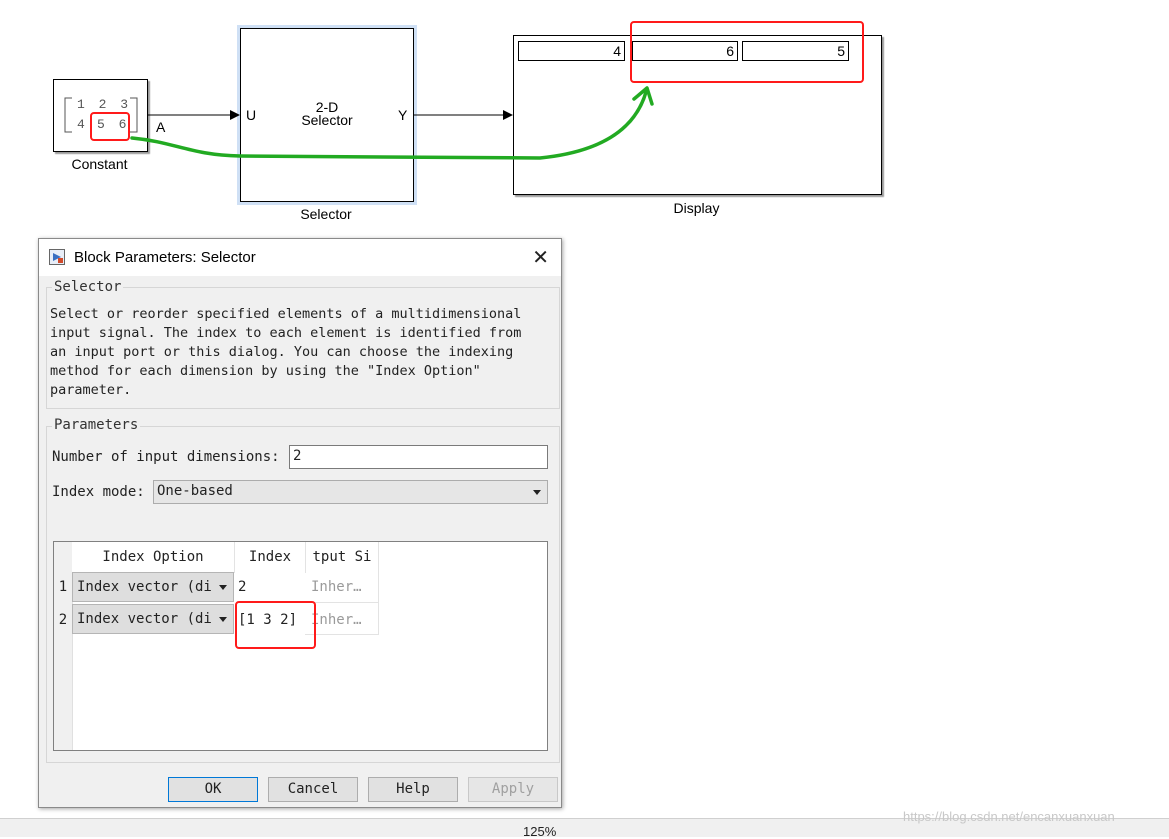  What do you see at coordinates (88, 287) in the screenshot?
I see `description-group-title: Selector` at bounding box center [88, 287].